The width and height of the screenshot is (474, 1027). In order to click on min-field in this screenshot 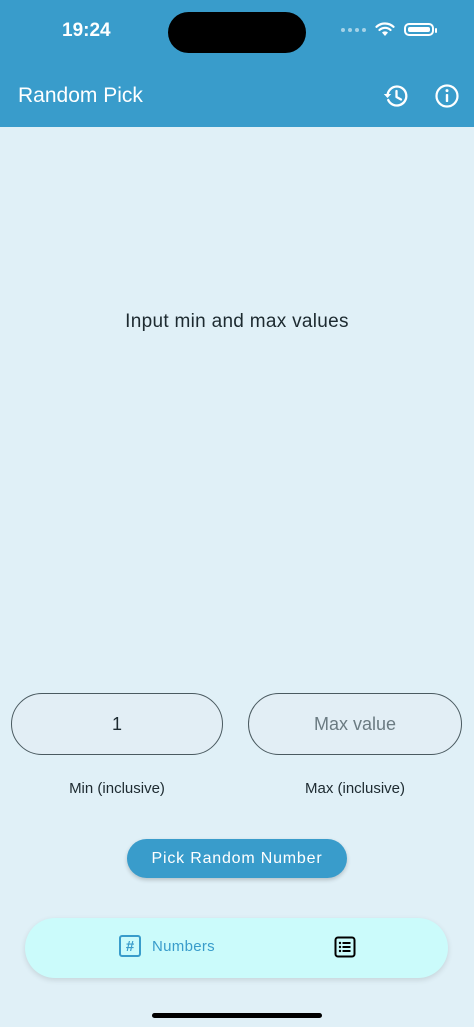, I will do `click(117, 724)`.